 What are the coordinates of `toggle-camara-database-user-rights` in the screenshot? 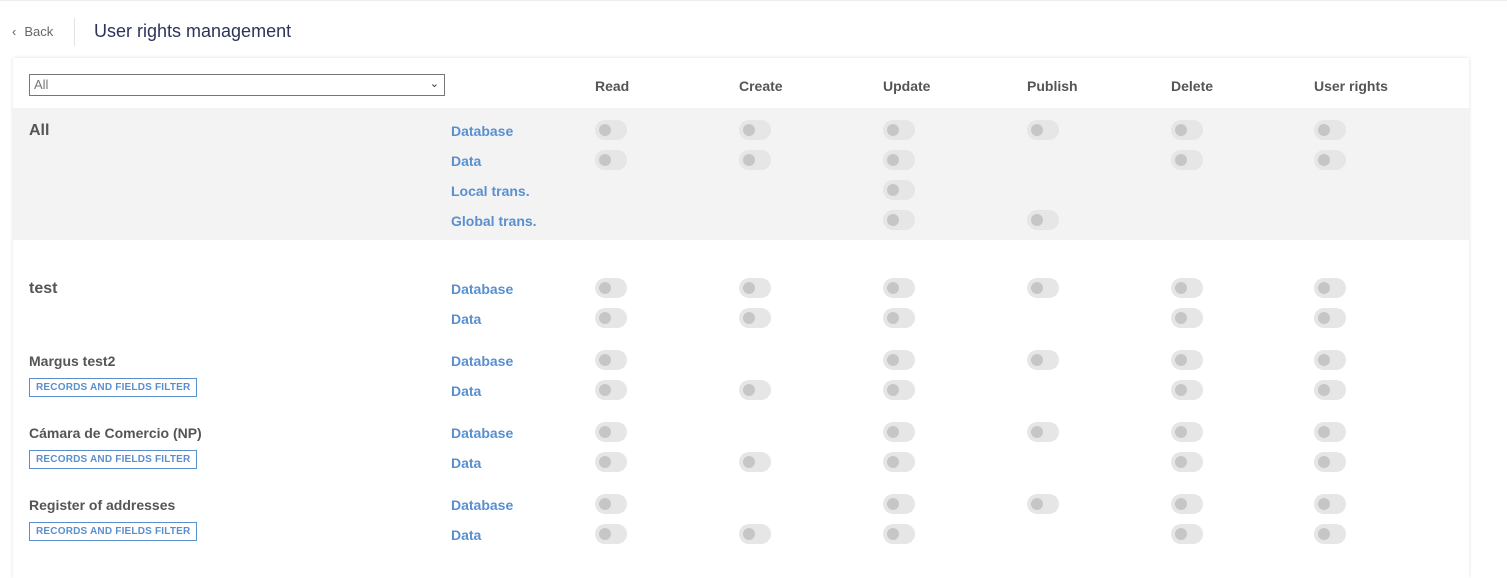 It's located at (1330, 432).